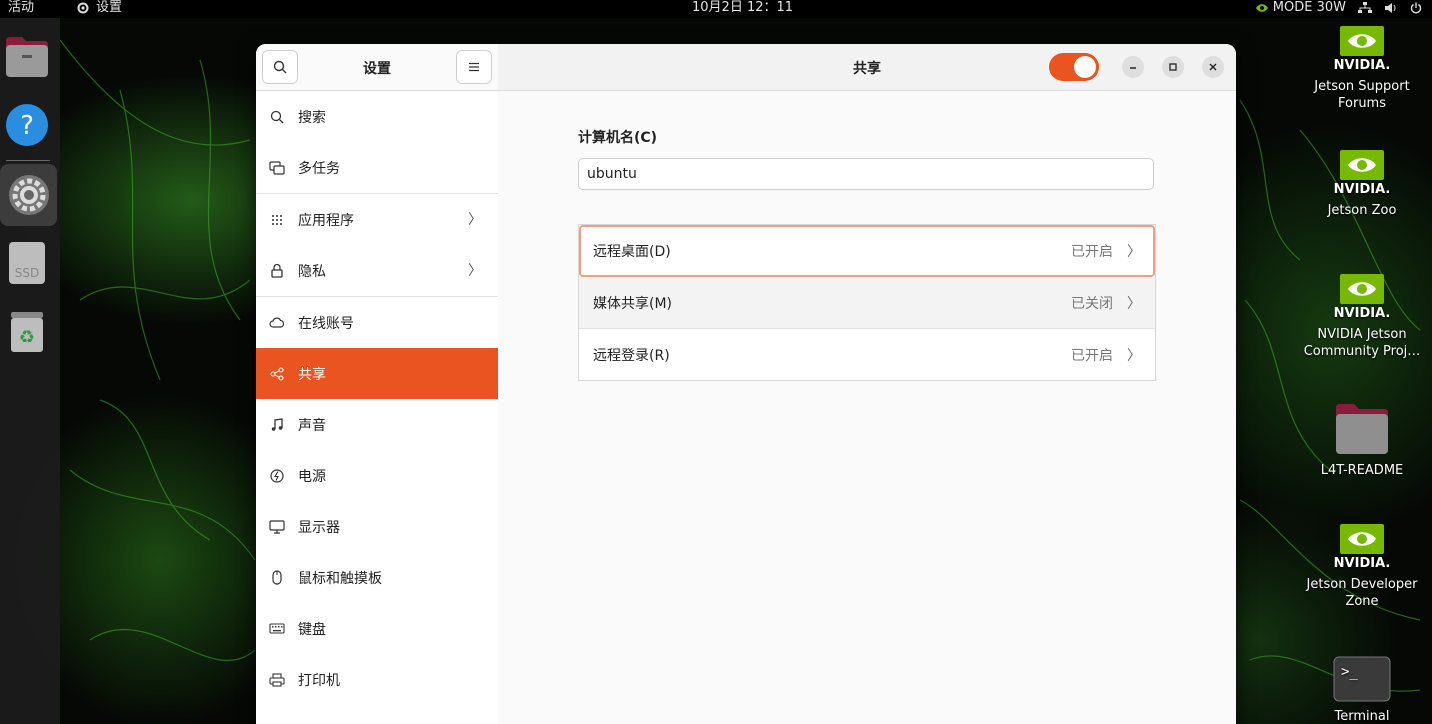 This screenshot has height=724, width=1432. I want to click on clock: 10月2日 12：11, so click(742, 8).